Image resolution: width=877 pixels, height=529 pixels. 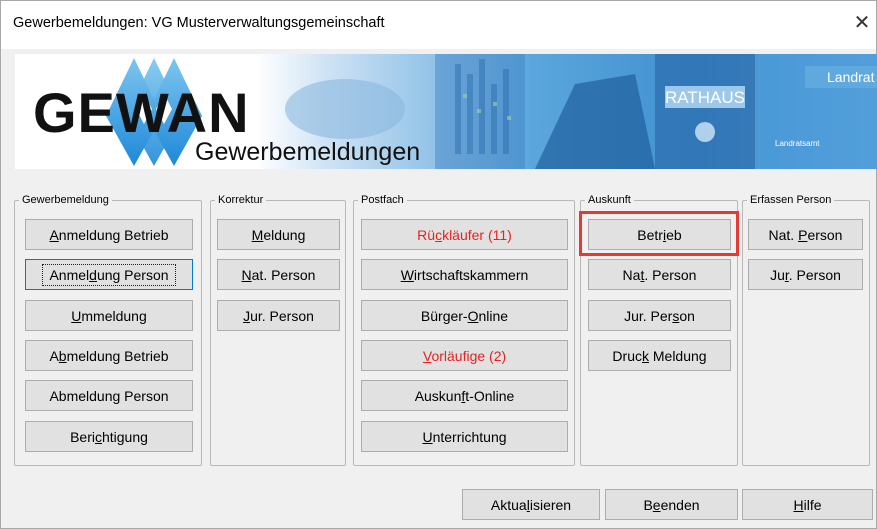 I want to click on buerger-online-button: Bürger-Online, so click(x=464, y=315).